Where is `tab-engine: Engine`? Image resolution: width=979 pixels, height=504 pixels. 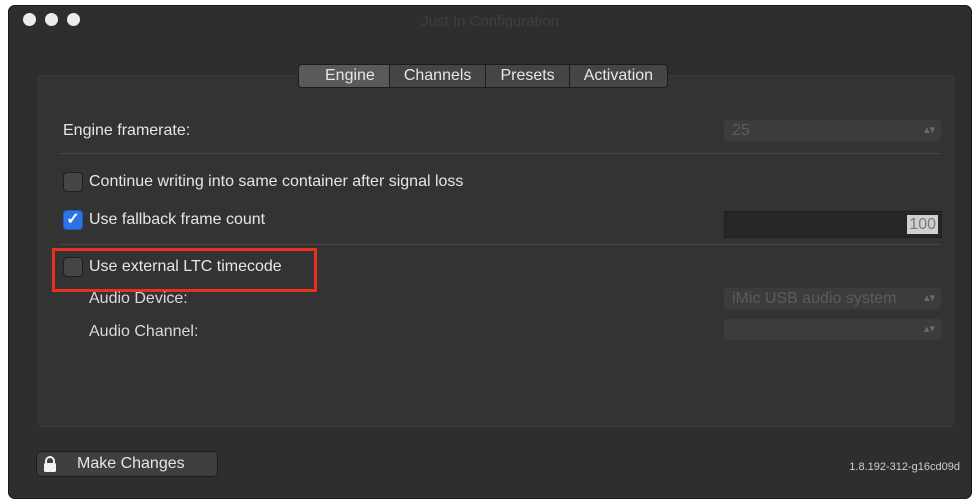 tab-engine: Engine is located at coordinates (344, 76).